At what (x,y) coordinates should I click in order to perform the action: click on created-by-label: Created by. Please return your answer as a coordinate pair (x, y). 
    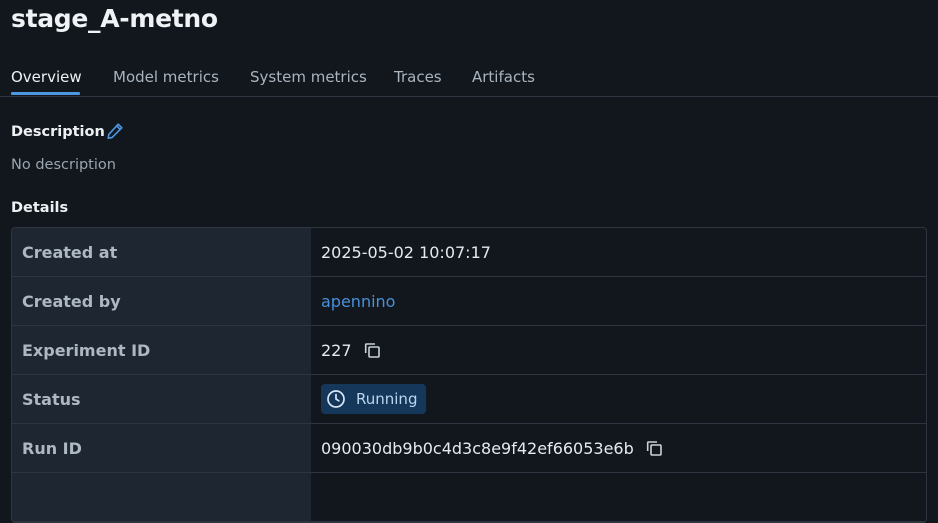
    Looking at the image, I should click on (161, 301).